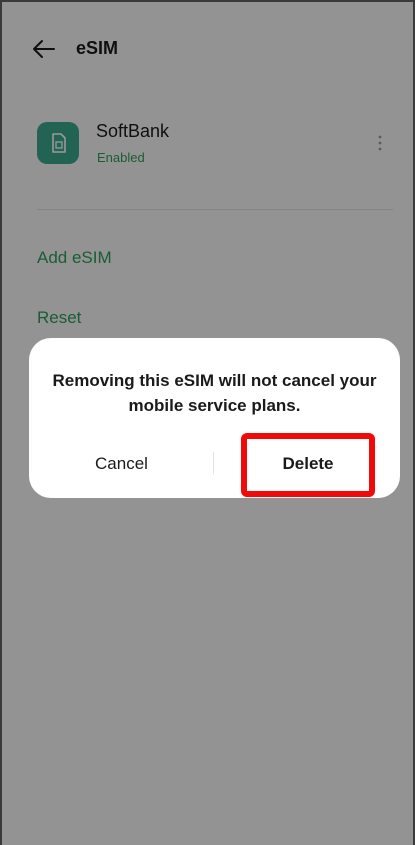 The height and width of the screenshot is (845, 419). What do you see at coordinates (121, 464) in the screenshot?
I see `cancel-button: Cancel` at bounding box center [121, 464].